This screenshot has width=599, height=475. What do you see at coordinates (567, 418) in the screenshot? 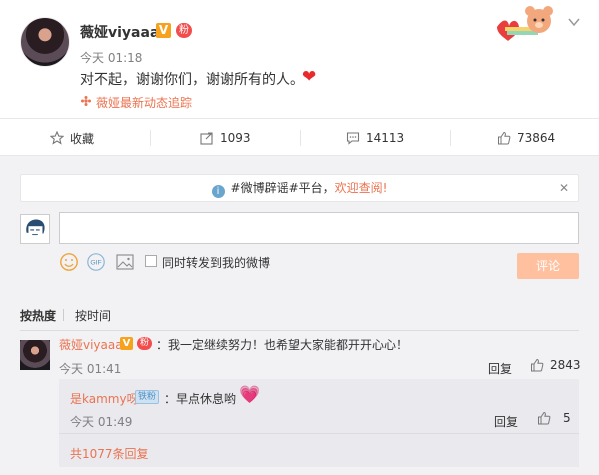
I see `subreply-like-count: 5` at bounding box center [567, 418].